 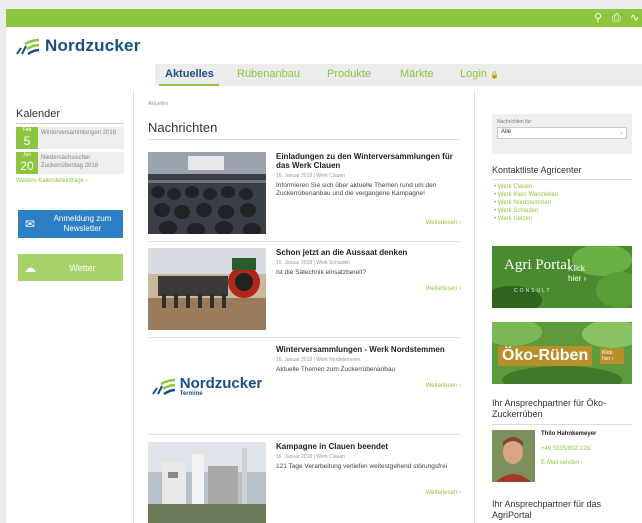 I want to click on news-filter-value: Alle, so click(x=506, y=132).